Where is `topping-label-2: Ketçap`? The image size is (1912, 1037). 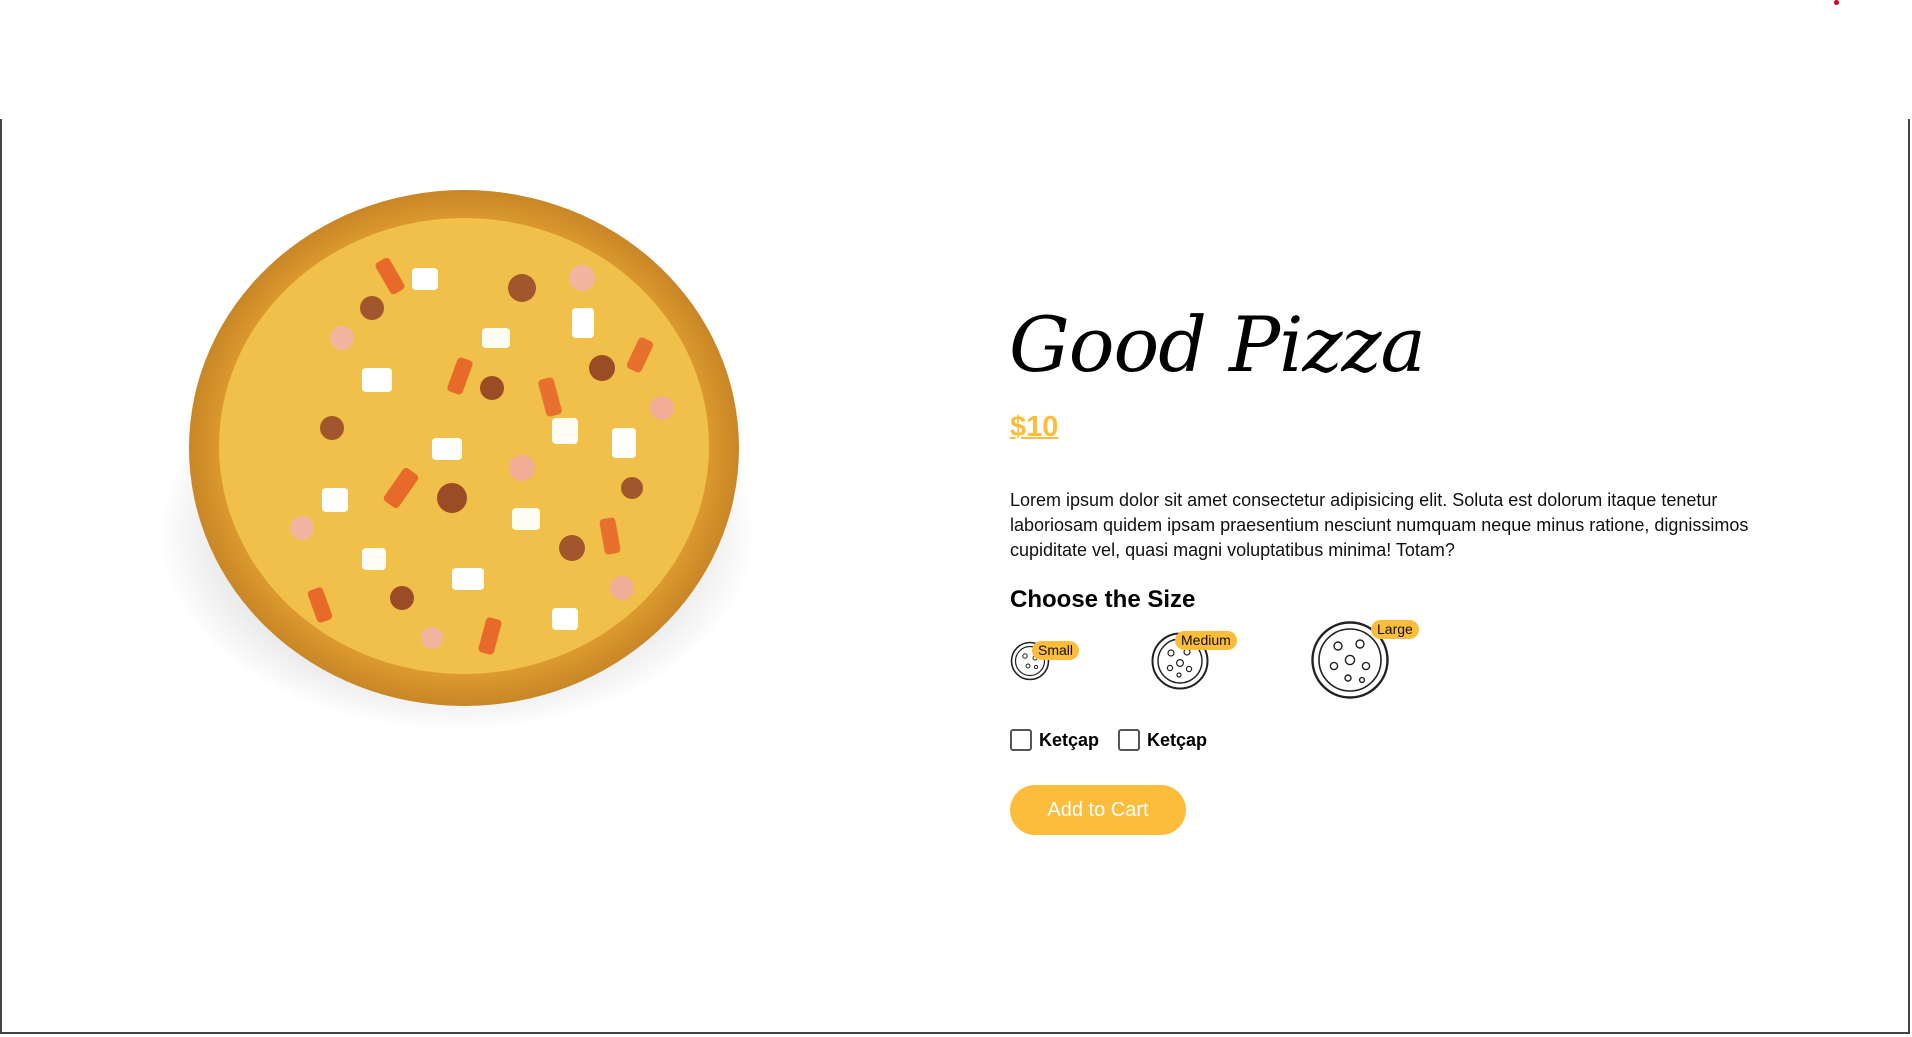 topping-label-2: Ketçap is located at coordinates (1177, 739).